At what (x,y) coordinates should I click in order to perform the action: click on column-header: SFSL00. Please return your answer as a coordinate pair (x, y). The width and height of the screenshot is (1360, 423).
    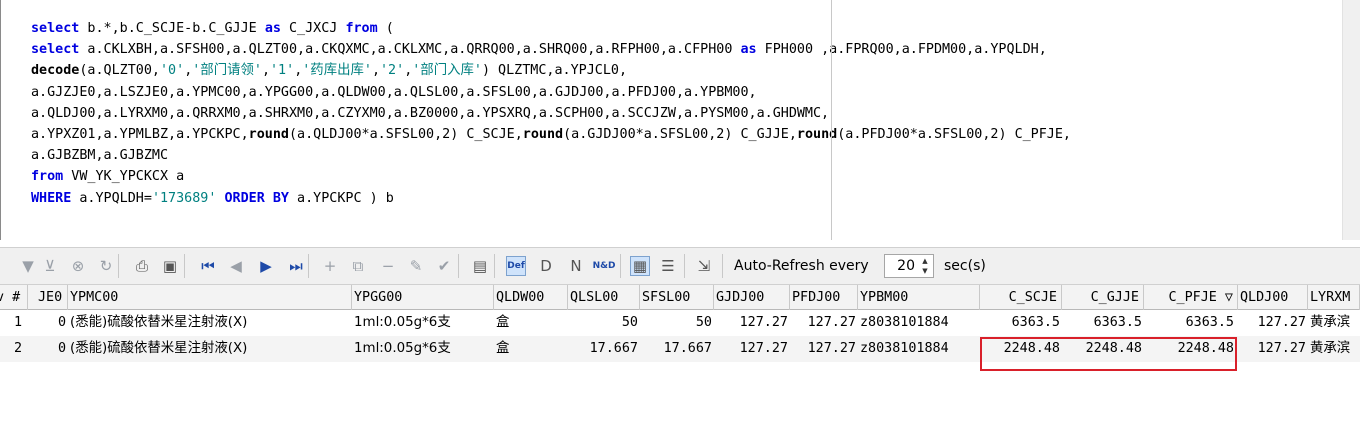
    Looking at the image, I should click on (677, 297).